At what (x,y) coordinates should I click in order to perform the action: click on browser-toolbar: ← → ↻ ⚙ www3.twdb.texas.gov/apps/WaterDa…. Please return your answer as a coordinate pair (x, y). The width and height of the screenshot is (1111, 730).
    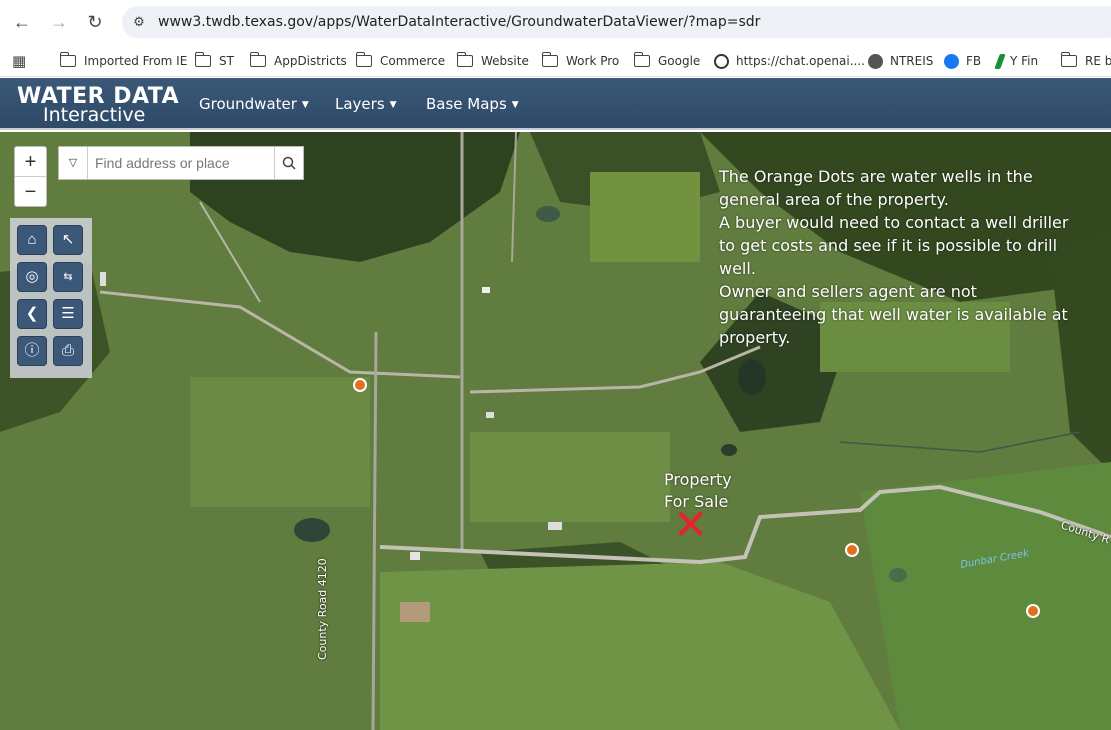
    Looking at the image, I should click on (555, 22).